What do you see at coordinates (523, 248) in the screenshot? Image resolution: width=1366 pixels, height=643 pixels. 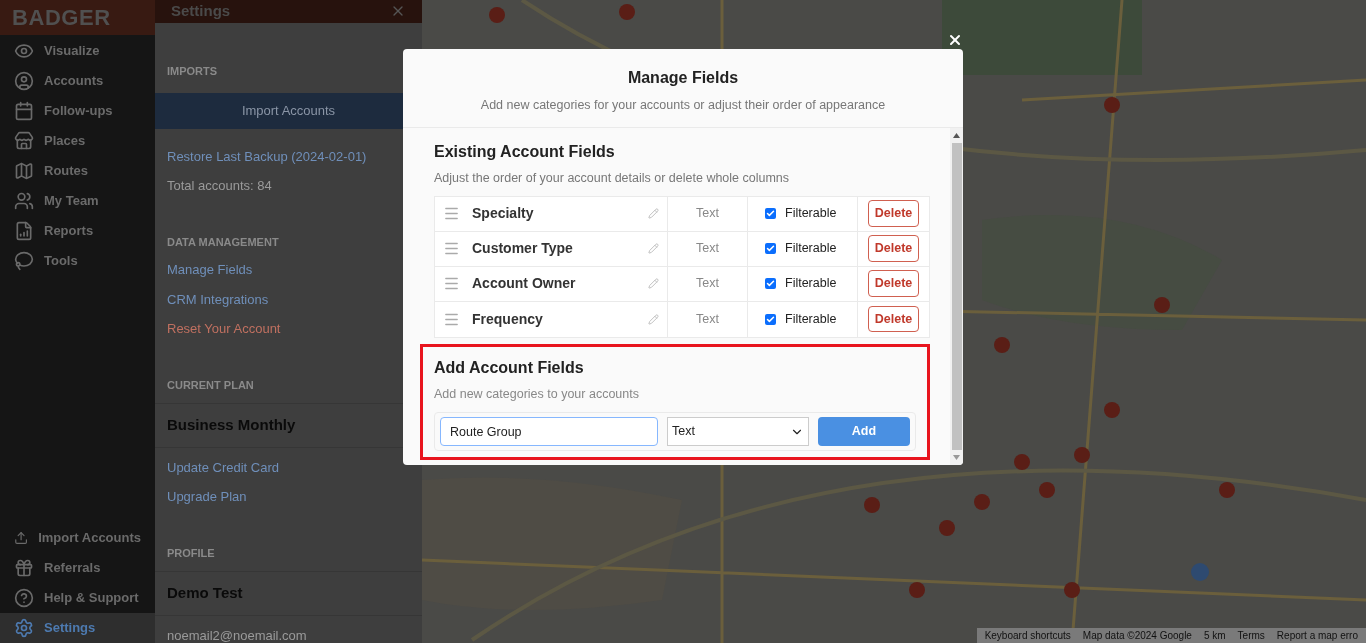 I see `field-name: Customer Type` at bounding box center [523, 248].